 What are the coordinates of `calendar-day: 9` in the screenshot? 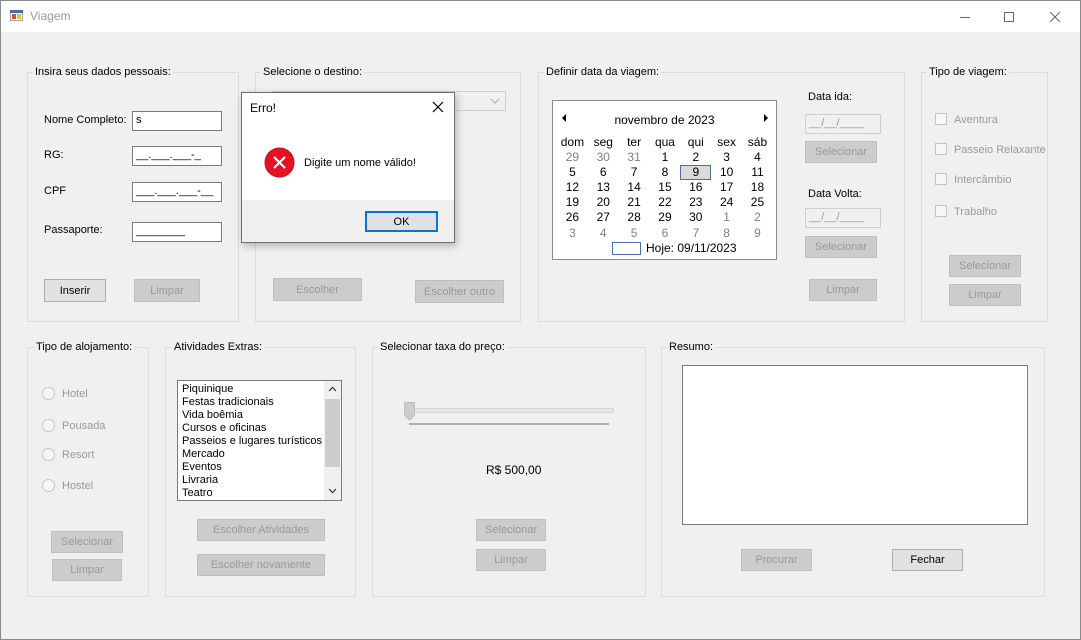 It's located at (757, 233).